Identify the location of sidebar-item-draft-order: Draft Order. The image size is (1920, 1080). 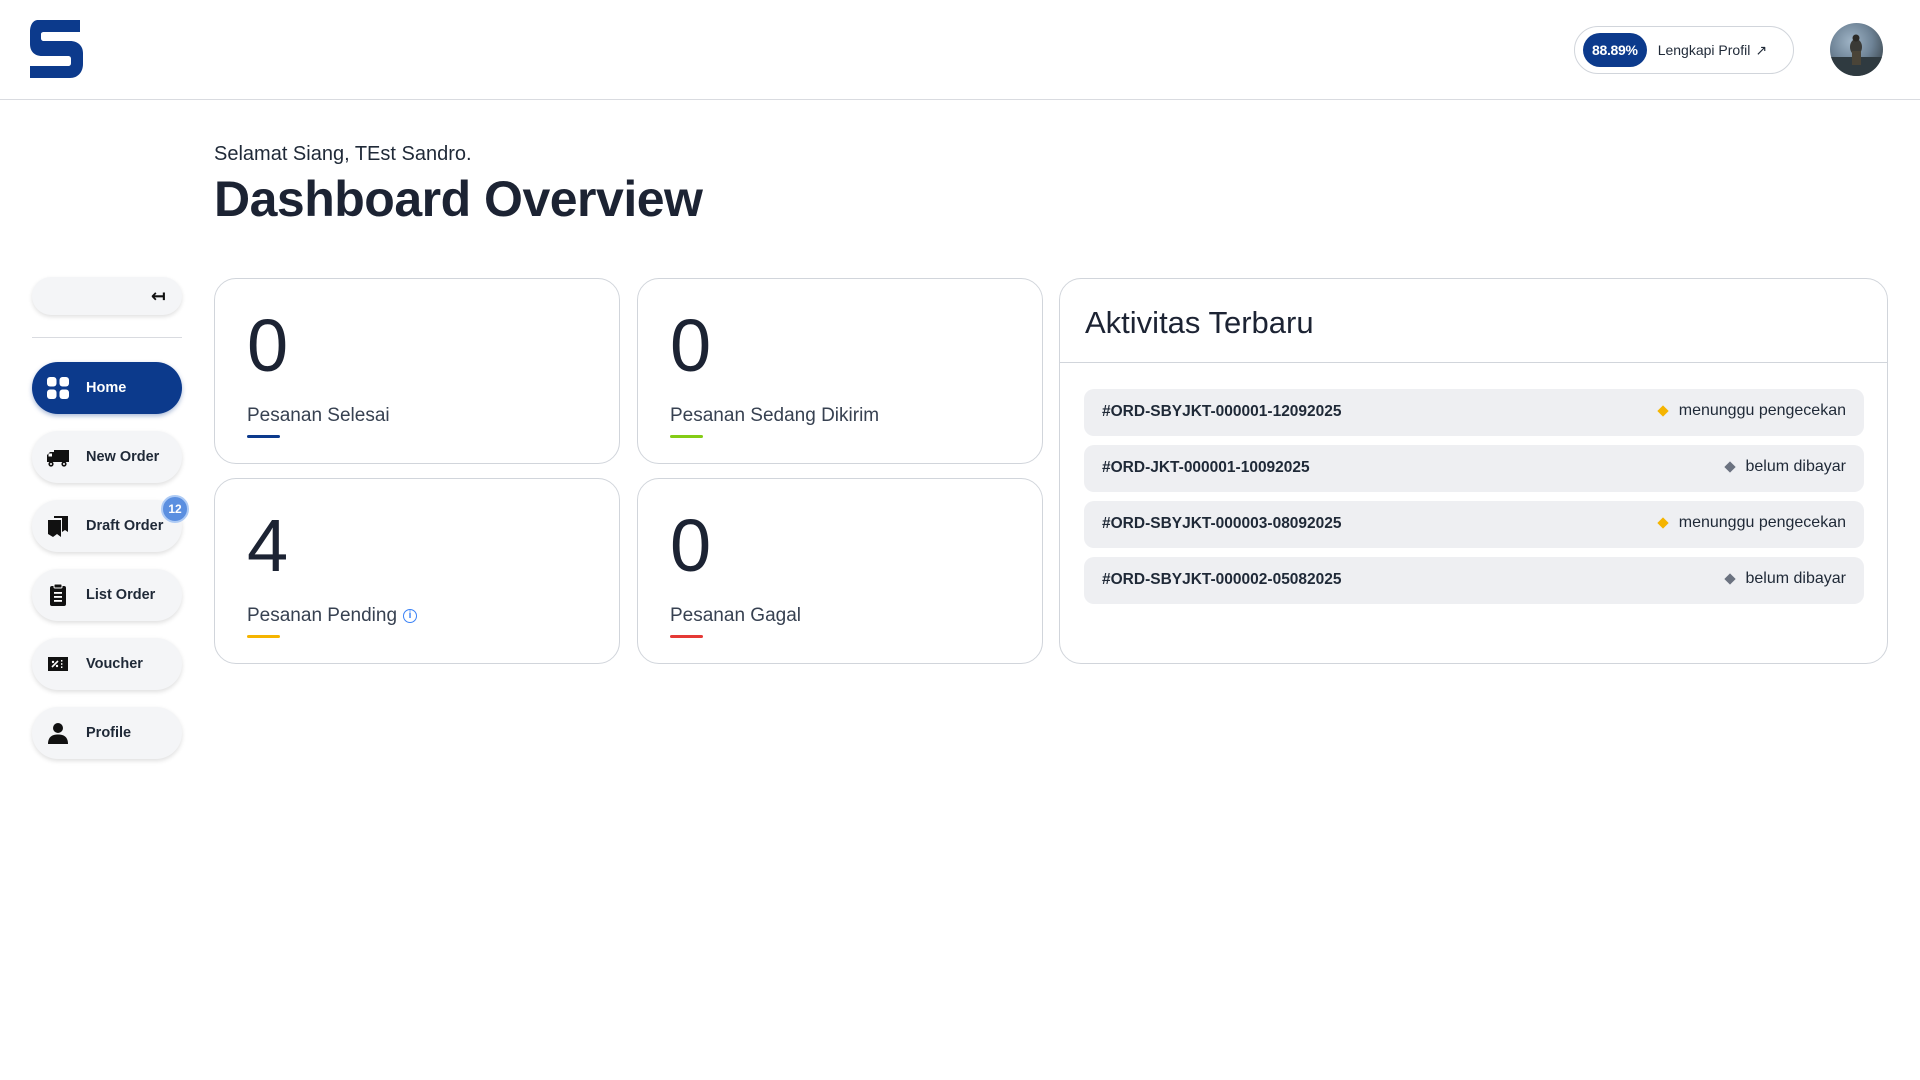
(107, 526).